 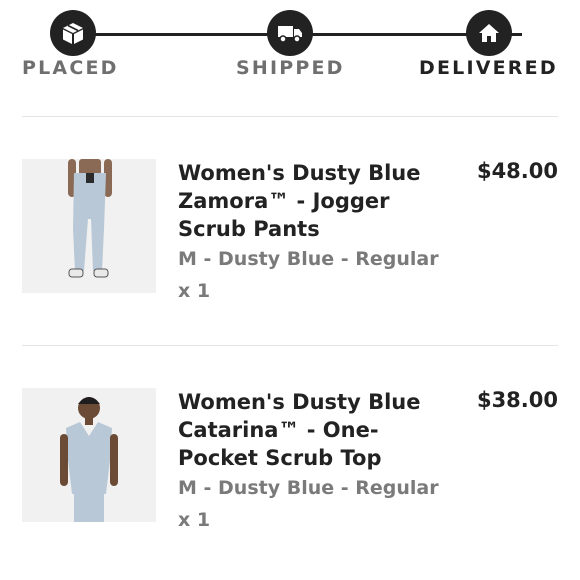 What do you see at coordinates (488, 68) in the screenshot?
I see `step-label-delivered: DELIVERED` at bounding box center [488, 68].